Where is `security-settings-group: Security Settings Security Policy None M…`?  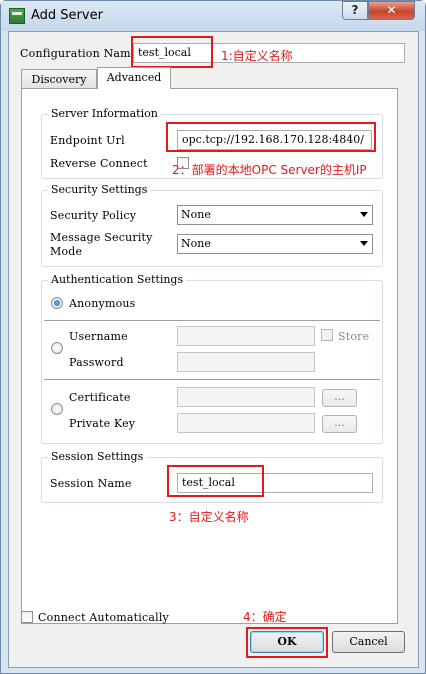
security-settings-group: Security Settings Security Policy None M… is located at coordinates (212, 225).